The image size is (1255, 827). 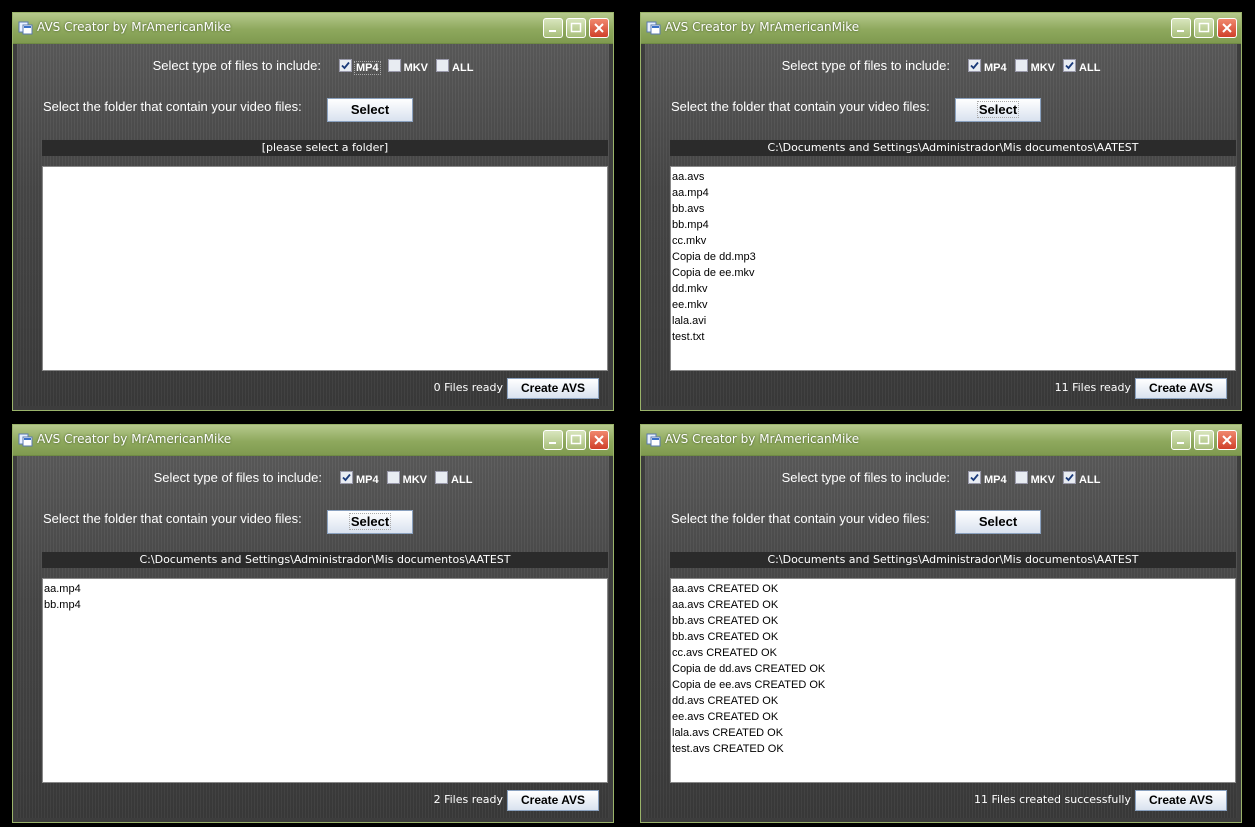 What do you see at coordinates (1052, 799) in the screenshot?
I see `status-text: 11 Files created successfully` at bounding box center [1052, 799].